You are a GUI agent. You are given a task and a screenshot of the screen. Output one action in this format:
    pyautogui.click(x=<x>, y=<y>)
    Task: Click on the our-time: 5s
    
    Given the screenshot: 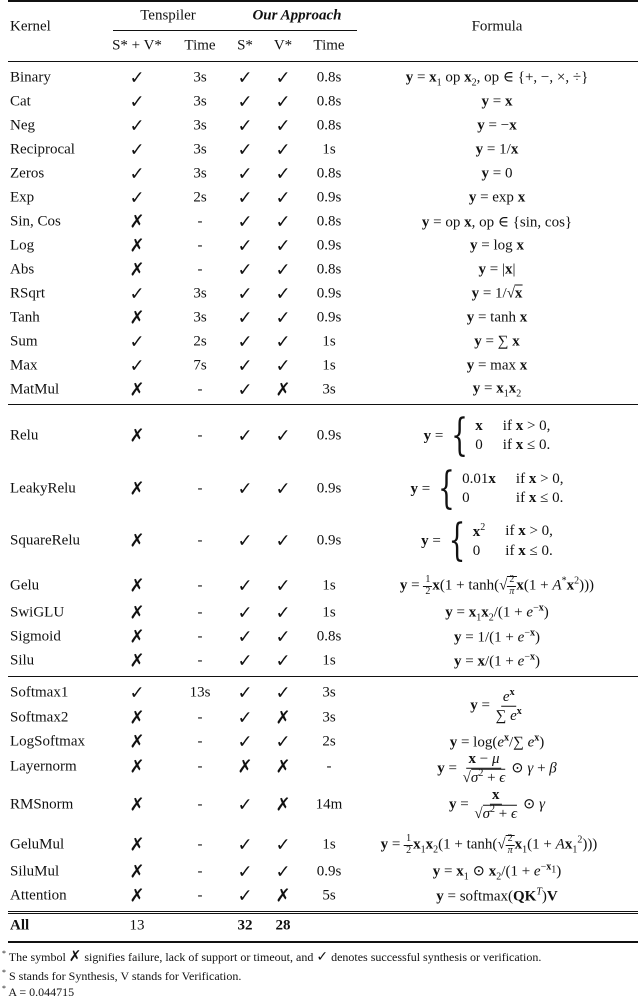 What is the action you would take?
    pyautogui.click(x=329, y=895)
    